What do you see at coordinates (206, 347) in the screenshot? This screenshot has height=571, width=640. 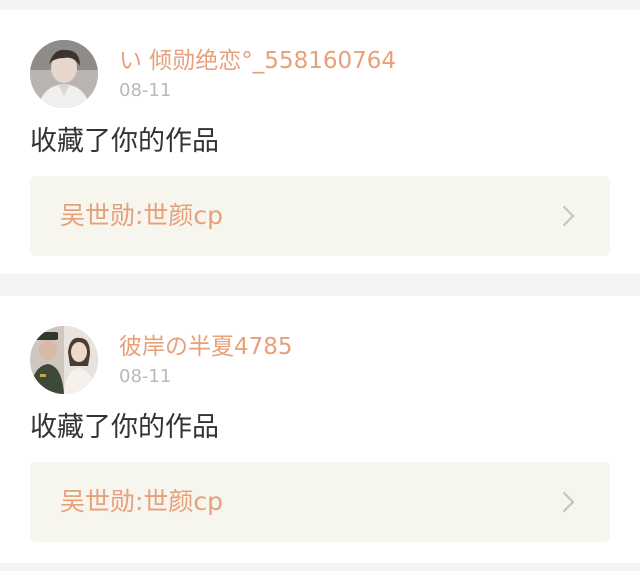 I see `username: 彼岸の半夏4785` at bounding box center [206, 347].